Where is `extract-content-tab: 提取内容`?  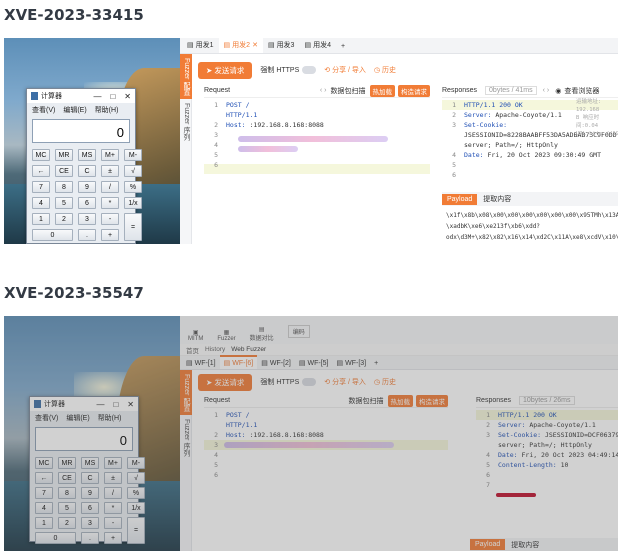 extract-content-tab: 提取内容 is located at coordinates (497, 199).